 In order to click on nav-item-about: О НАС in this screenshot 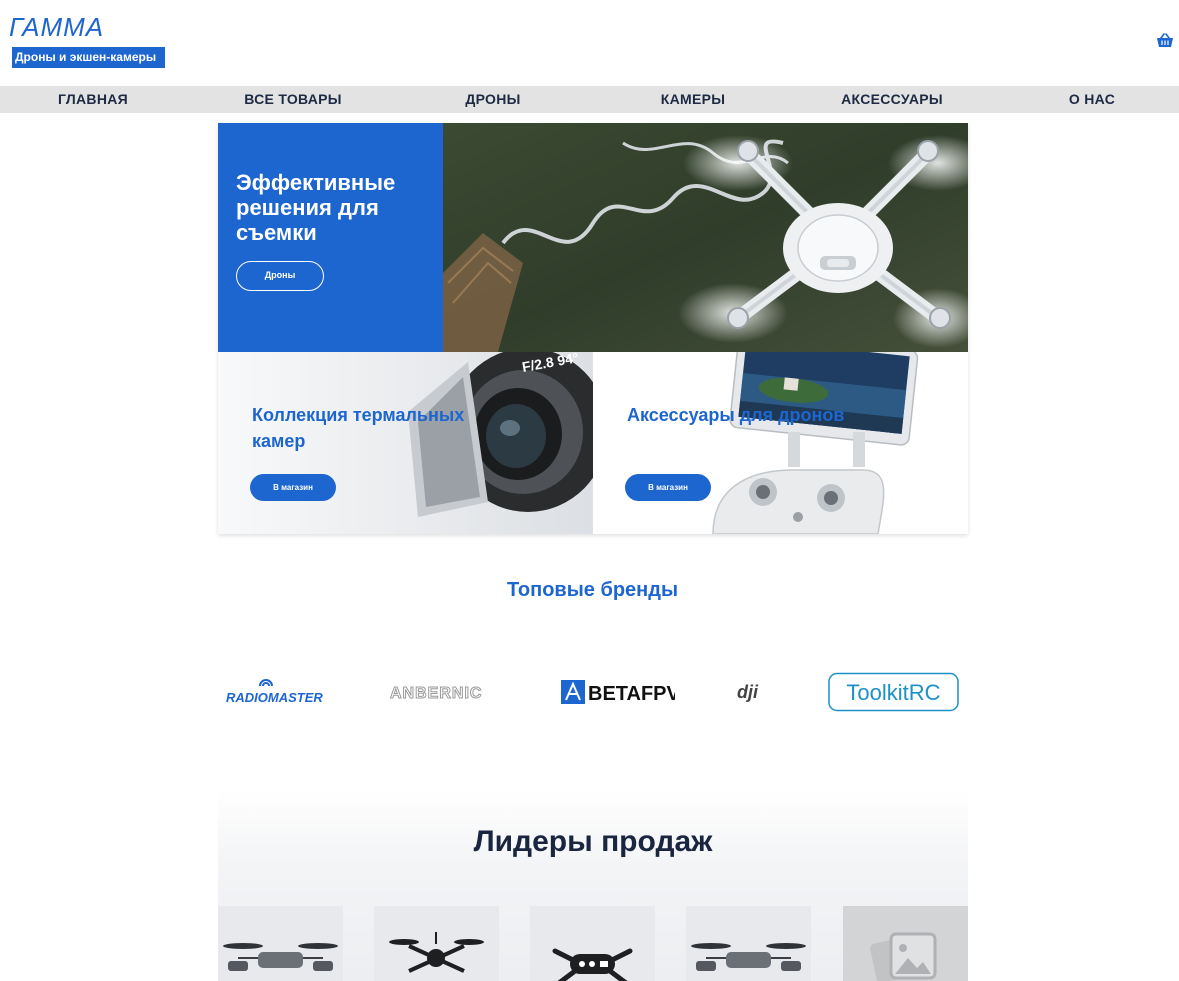, I will do `click(1092, 99)`.